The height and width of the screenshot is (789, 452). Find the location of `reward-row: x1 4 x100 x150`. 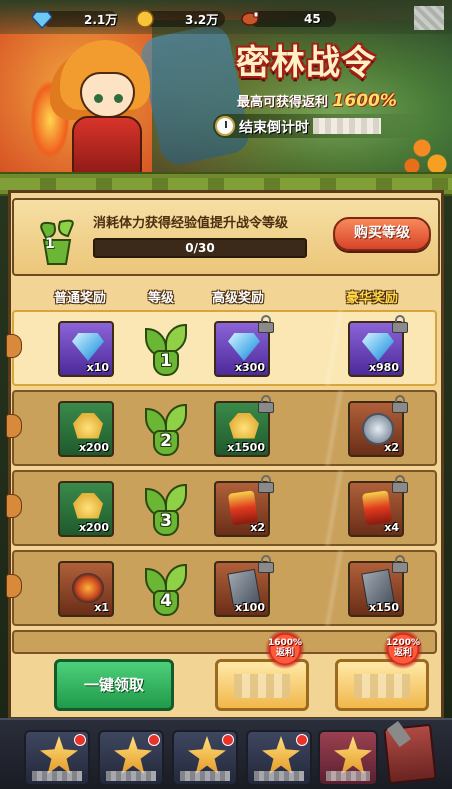

reward-row: x1 4 x100 x150 is located at coordinates (221, 588).